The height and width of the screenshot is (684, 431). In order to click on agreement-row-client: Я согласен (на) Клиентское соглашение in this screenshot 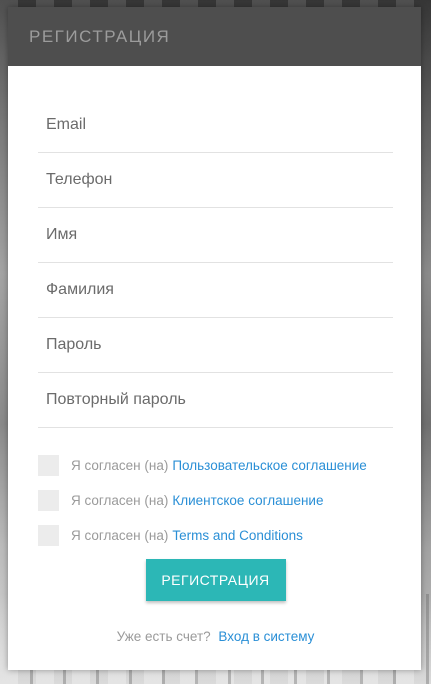, I will do `click(215, 500)`.